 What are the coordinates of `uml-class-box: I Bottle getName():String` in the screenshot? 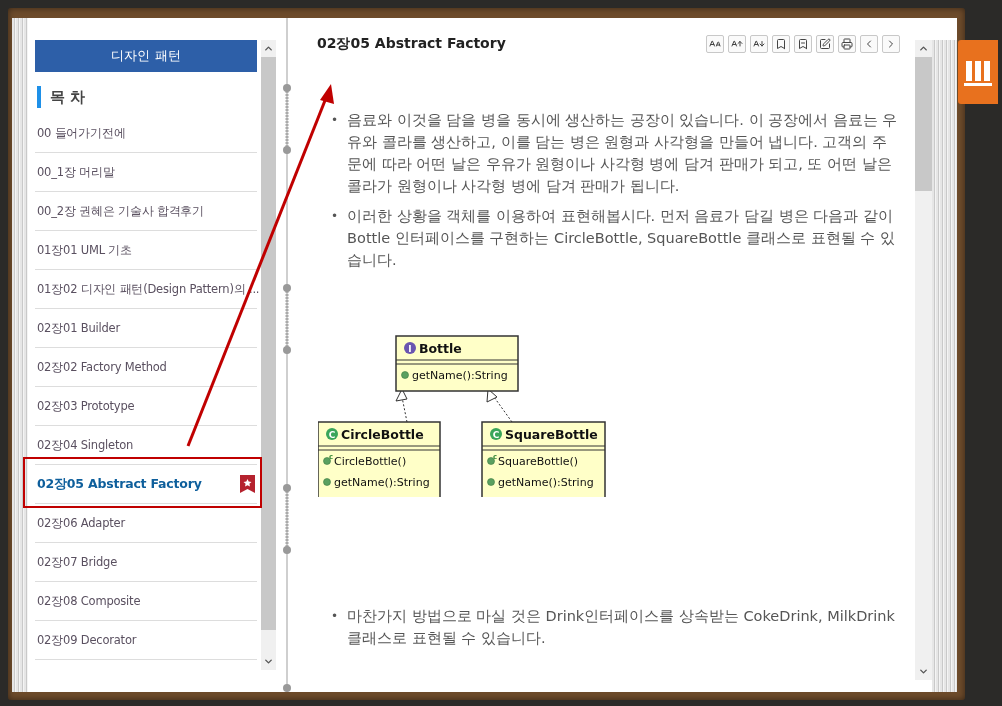 It's located at (457, 363).